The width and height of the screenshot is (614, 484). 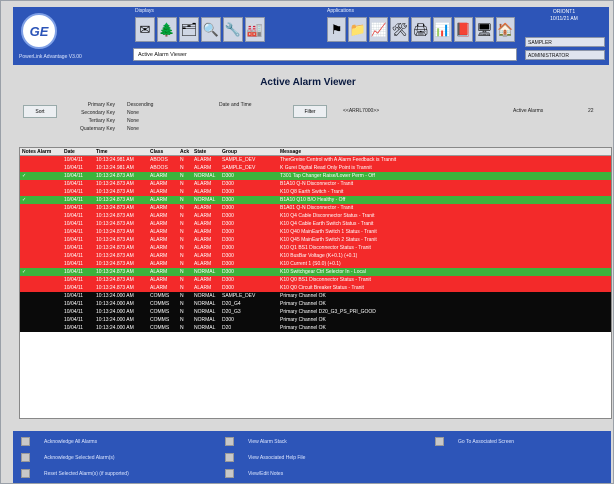 I want to click on view-alarm-stack-item: View Alarm Stack, so click(x=256, y=441).